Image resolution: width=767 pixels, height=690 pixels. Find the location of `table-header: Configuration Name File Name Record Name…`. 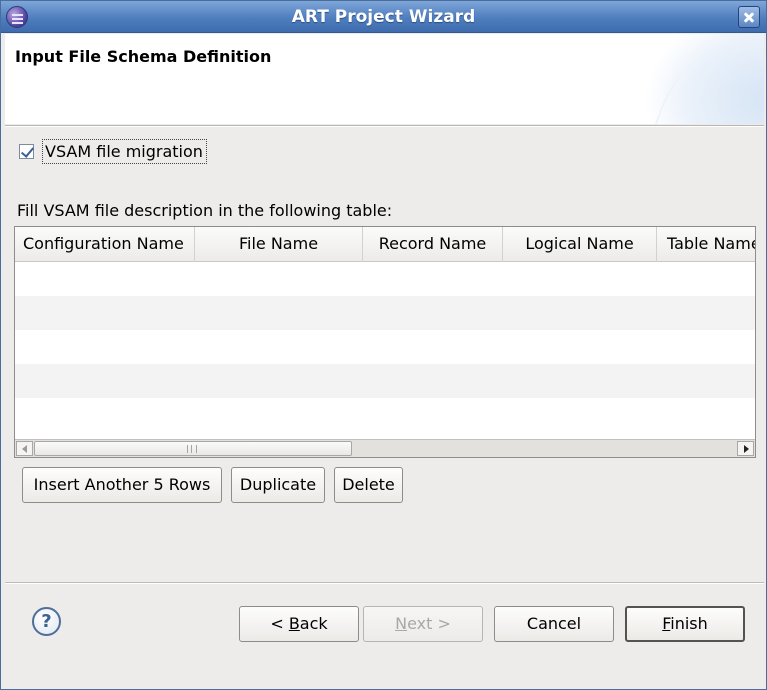

table-header: Configuration Name File Name Record Name… is located at coordinates (385, 244).